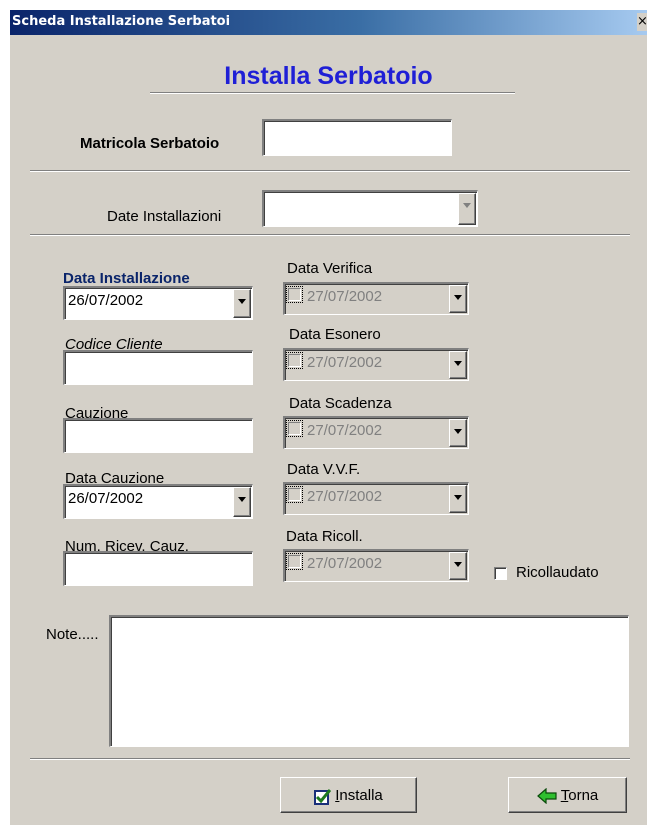 The width and height of the screenshot is (647, 825). Describe the element at coordinates (158, 435) in the screenshot. I see `cauzione-input` at that location.